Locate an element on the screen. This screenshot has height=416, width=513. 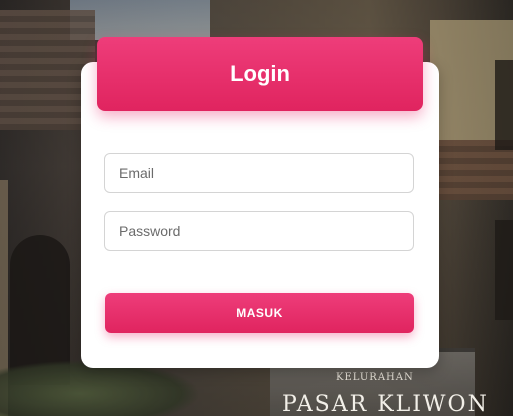
login-card-header: Login is located at coordinates (260, 74).